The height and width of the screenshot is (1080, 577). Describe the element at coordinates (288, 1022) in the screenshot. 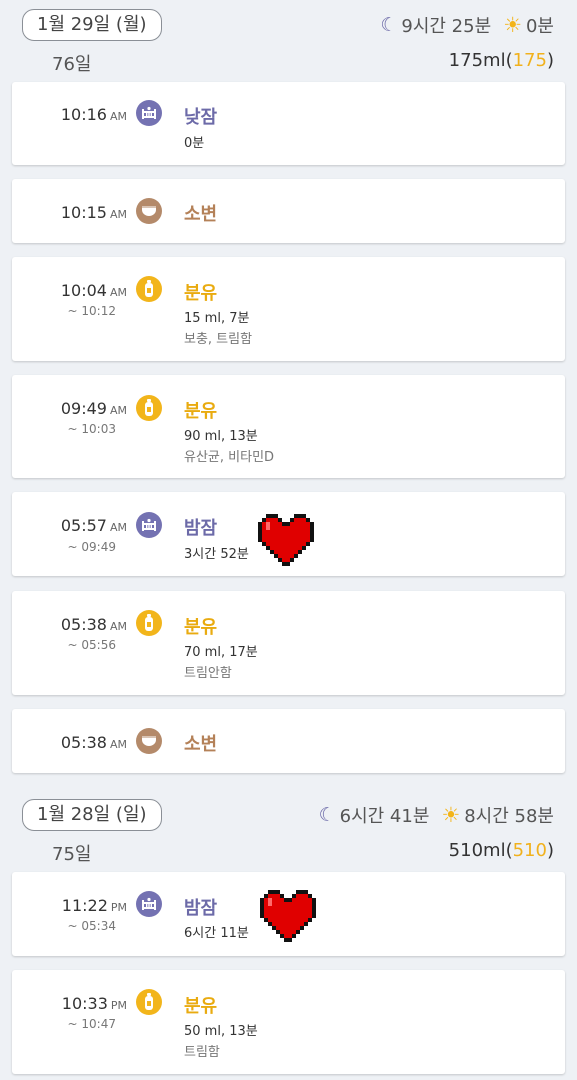

I see `log-entry-card: 10:33 PM ~ 10:47 분유 50 ml, 13분 트림함` at that location.